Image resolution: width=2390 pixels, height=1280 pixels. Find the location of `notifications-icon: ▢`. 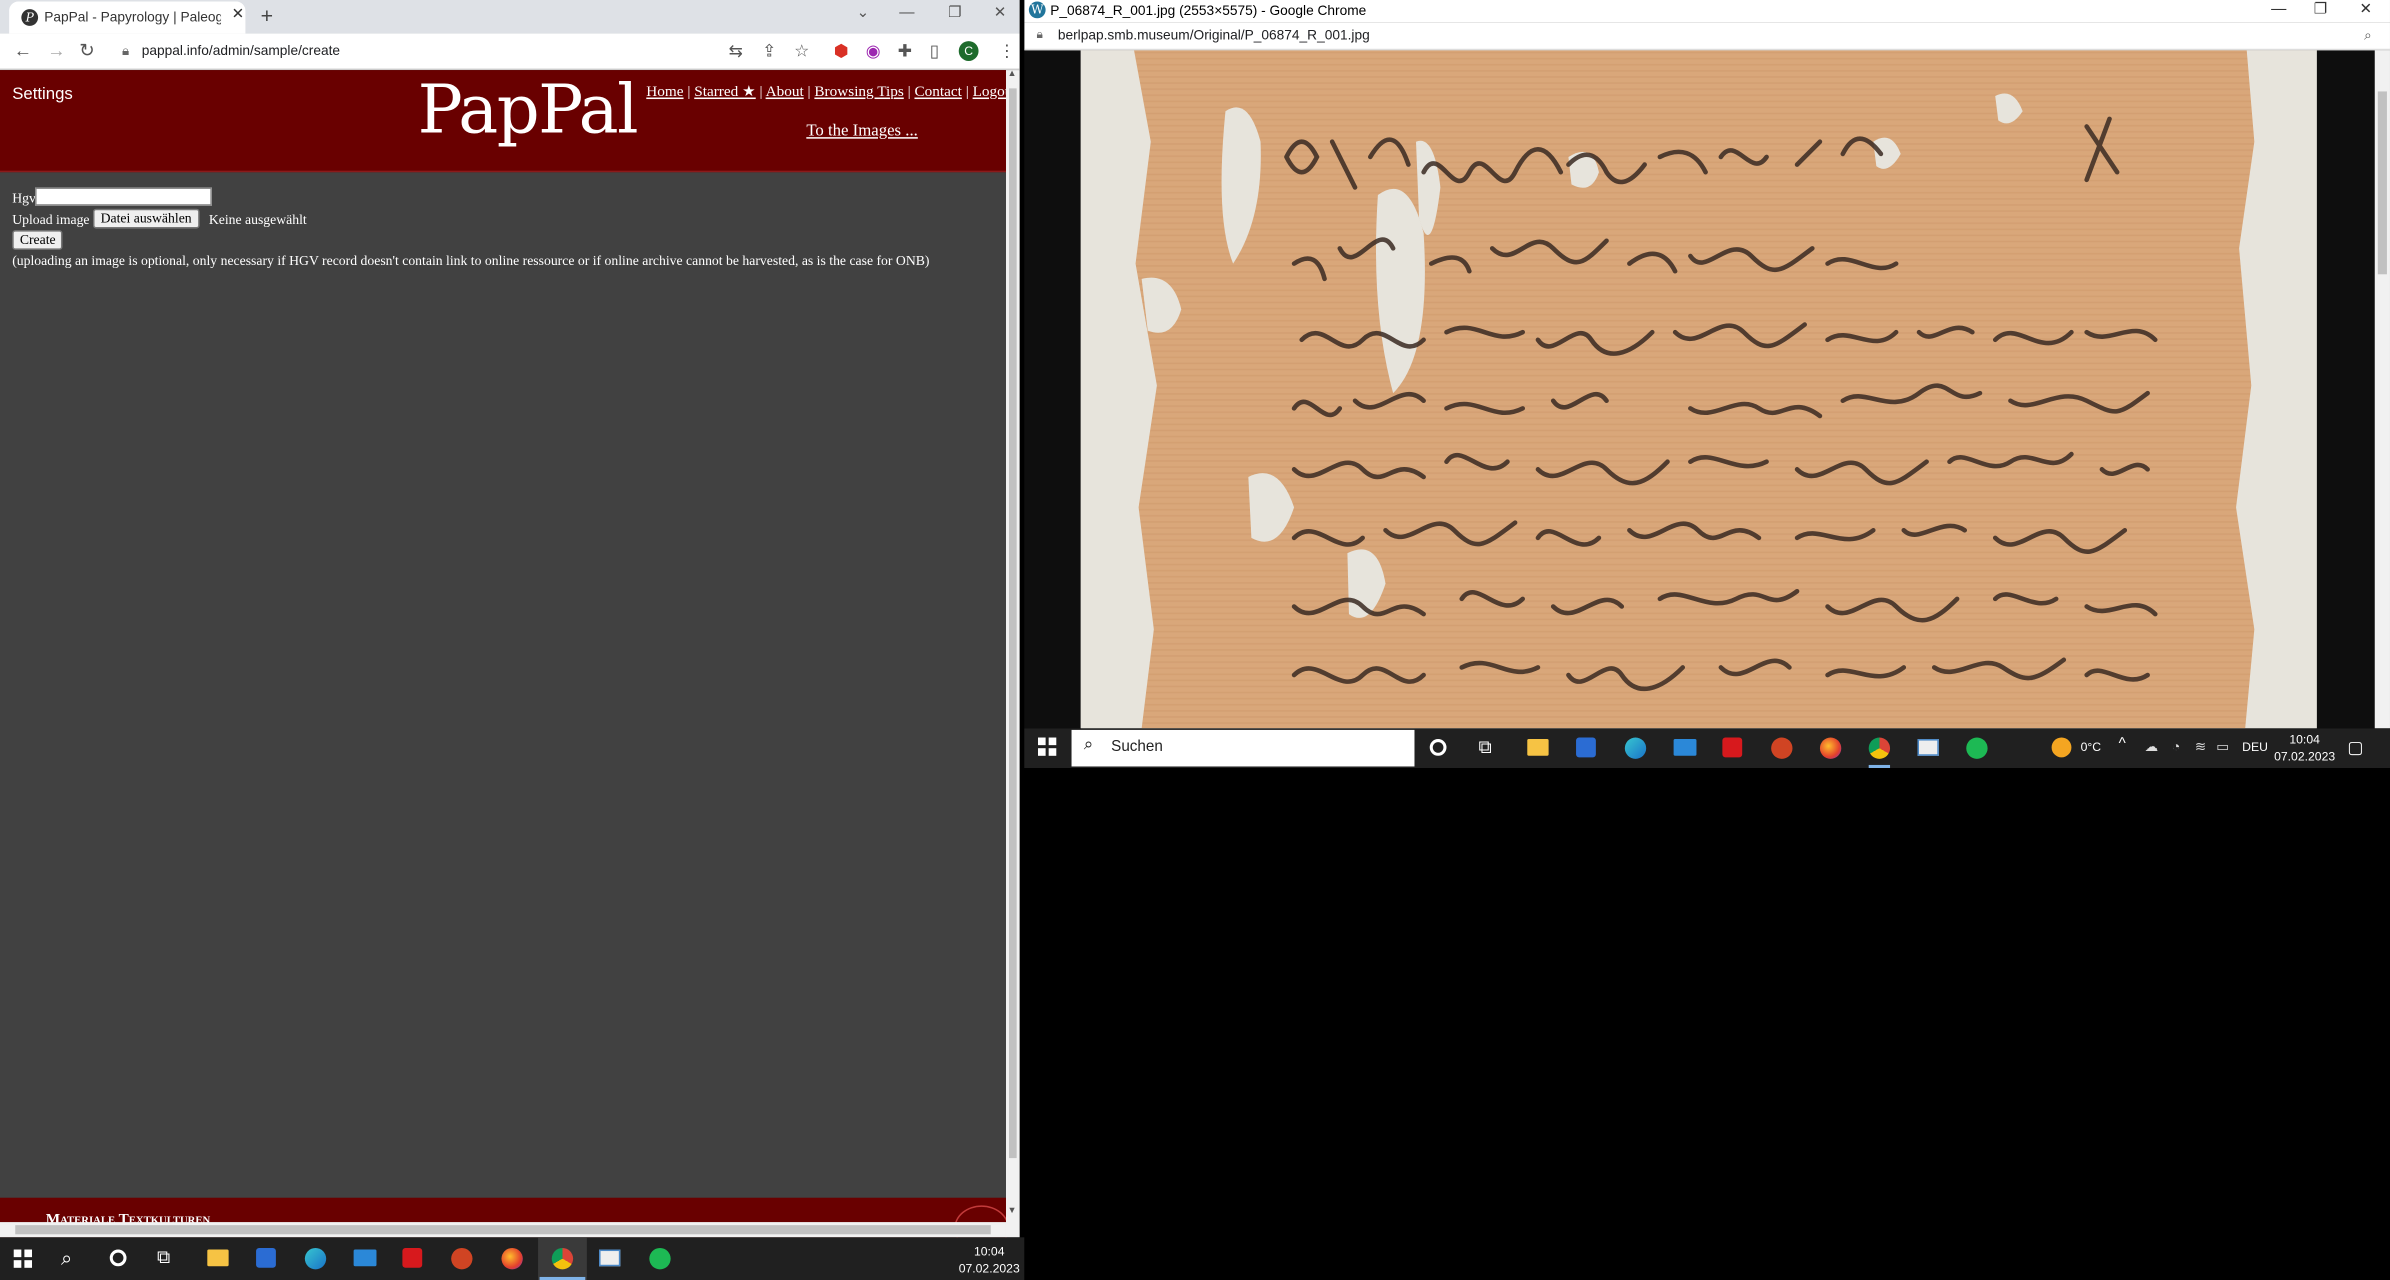

notifications-icon: ▢ is located at coordinates (2355, 747).